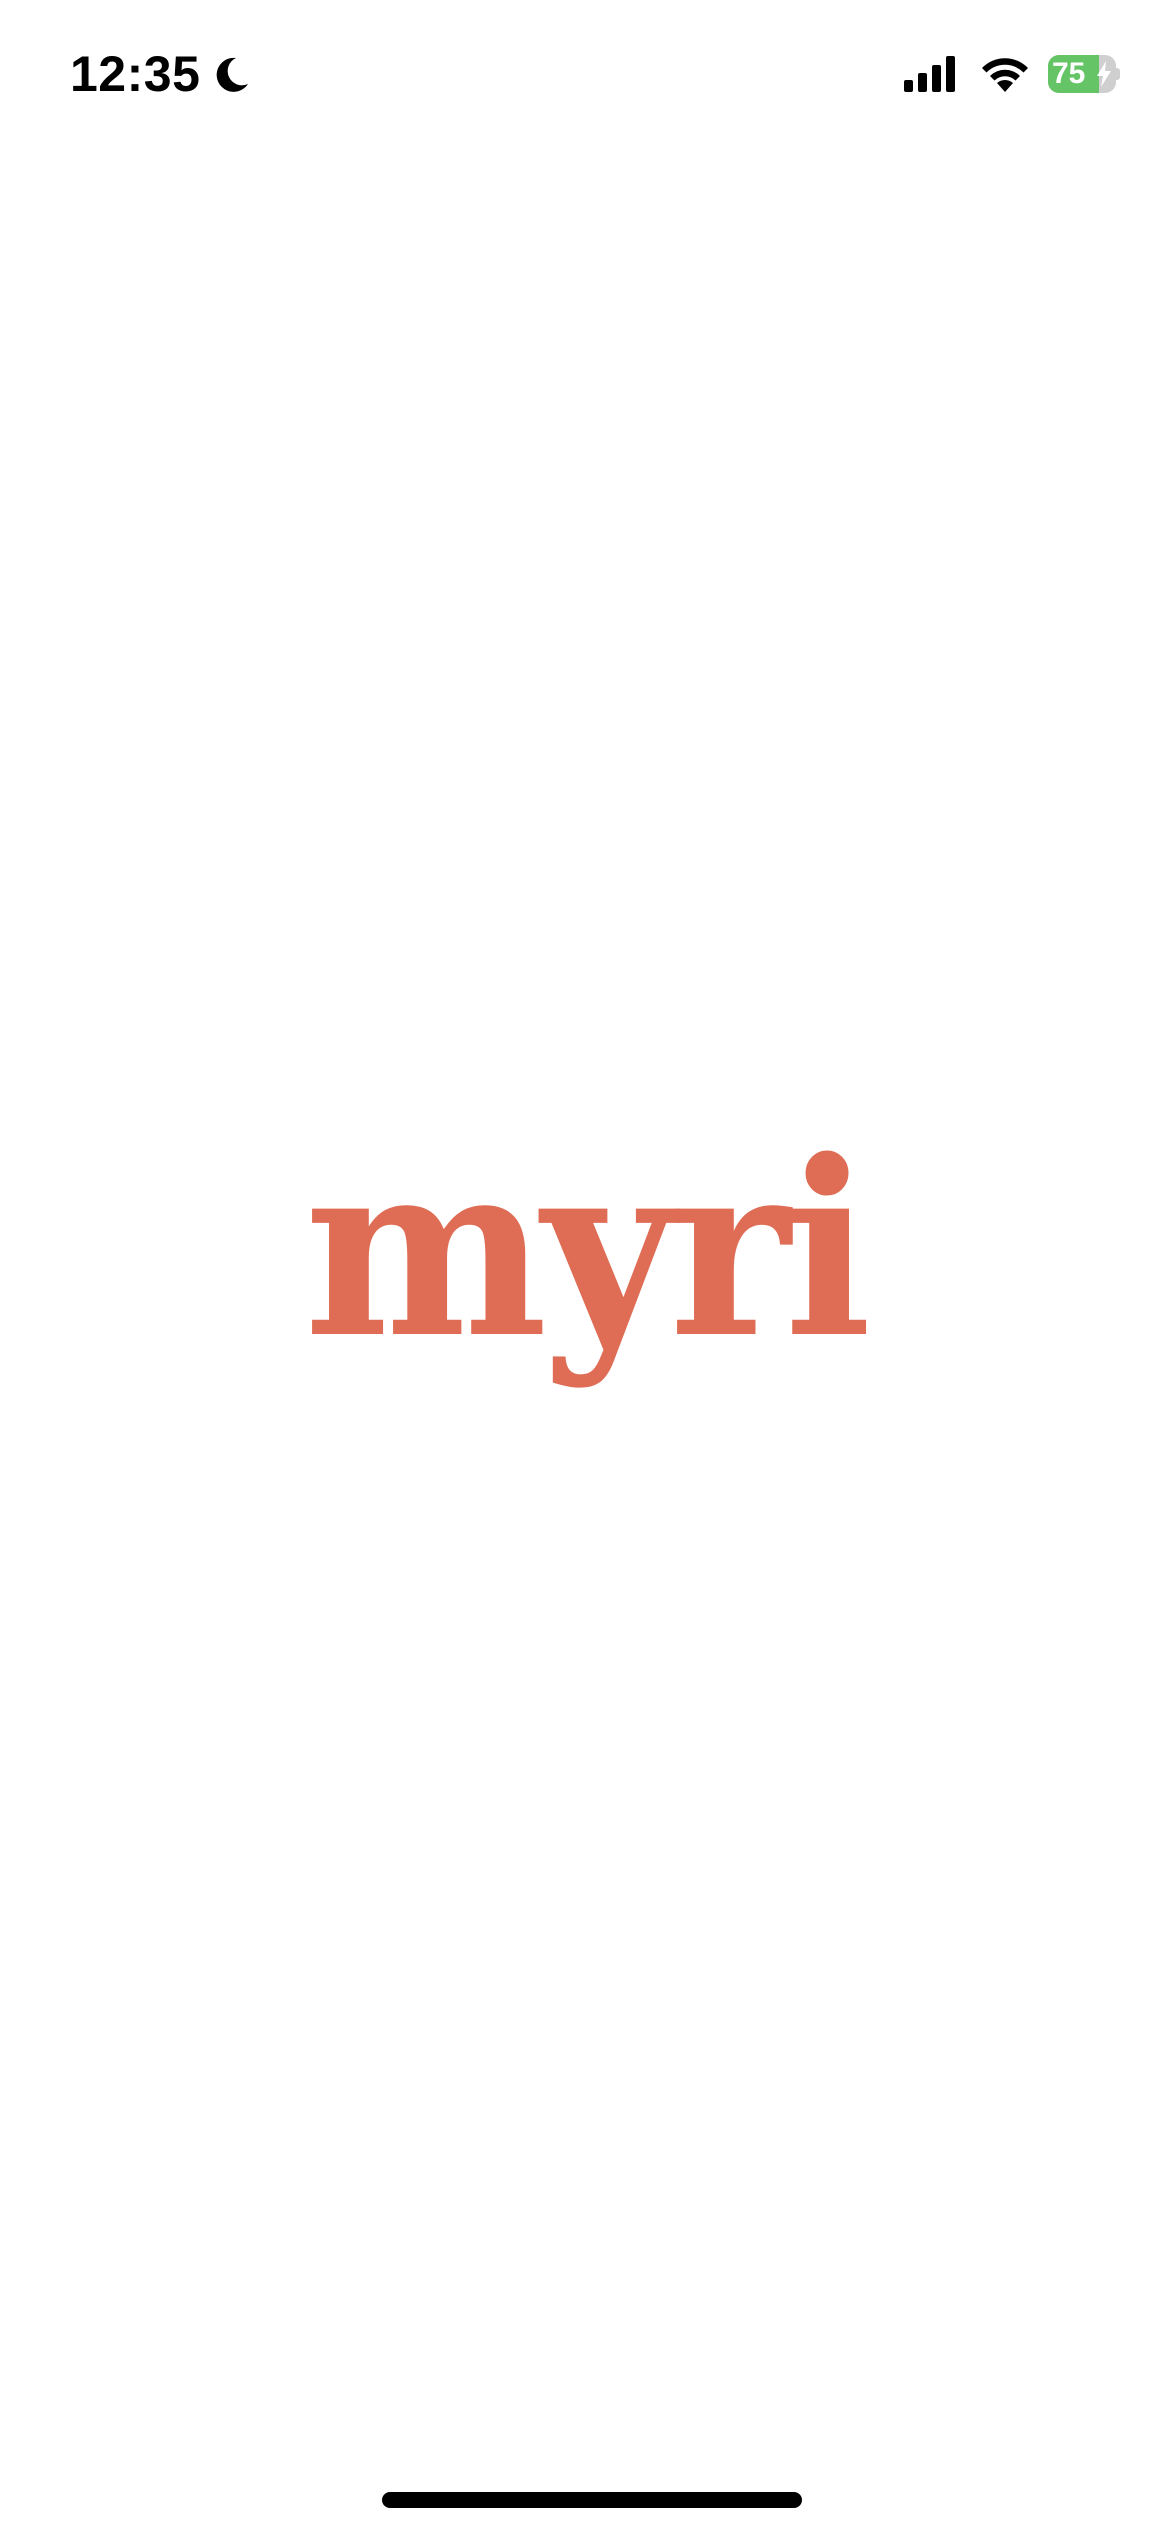  I want to click on brand-logo: myri, so click(585, 1250).